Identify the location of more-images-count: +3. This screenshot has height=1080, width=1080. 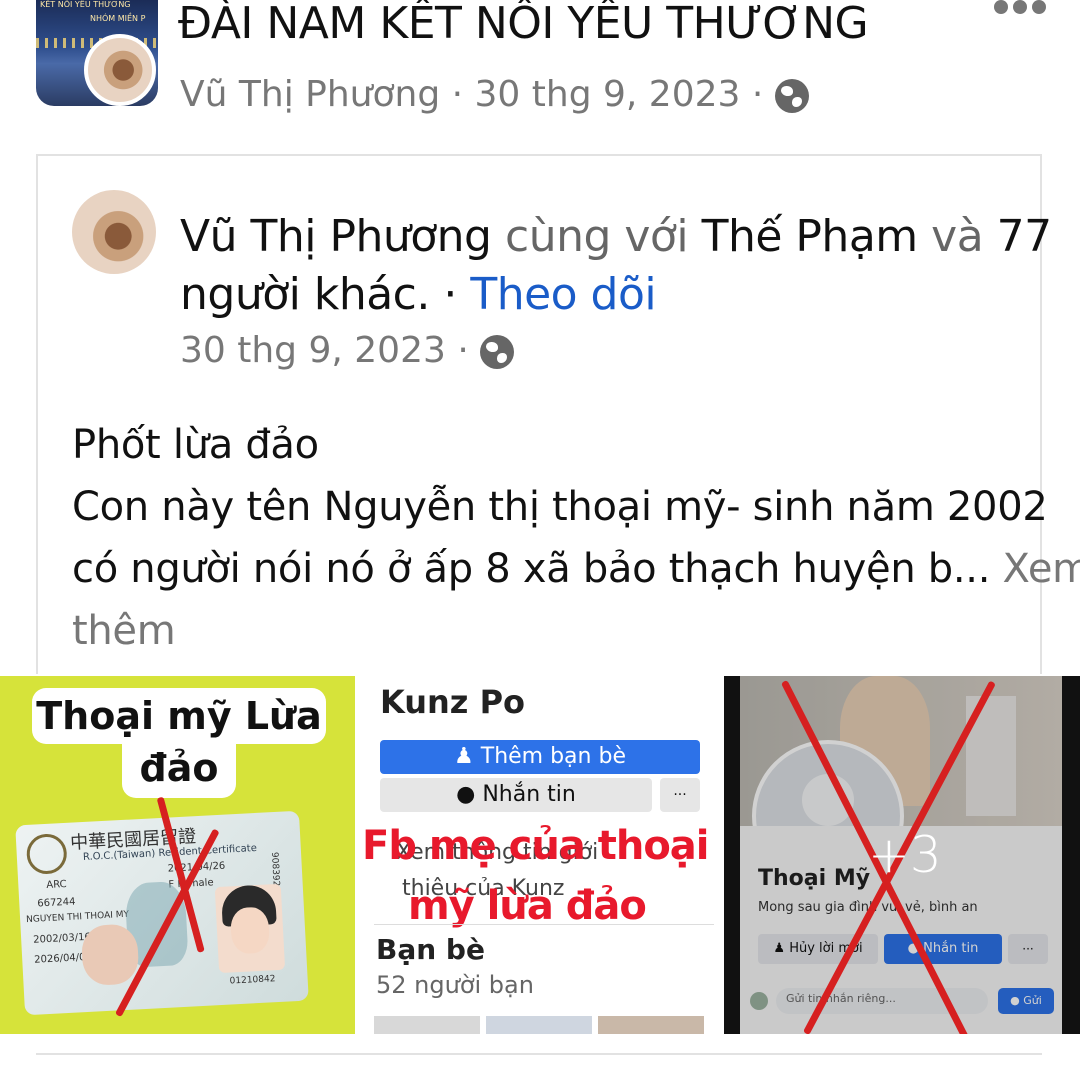
(905, 855).